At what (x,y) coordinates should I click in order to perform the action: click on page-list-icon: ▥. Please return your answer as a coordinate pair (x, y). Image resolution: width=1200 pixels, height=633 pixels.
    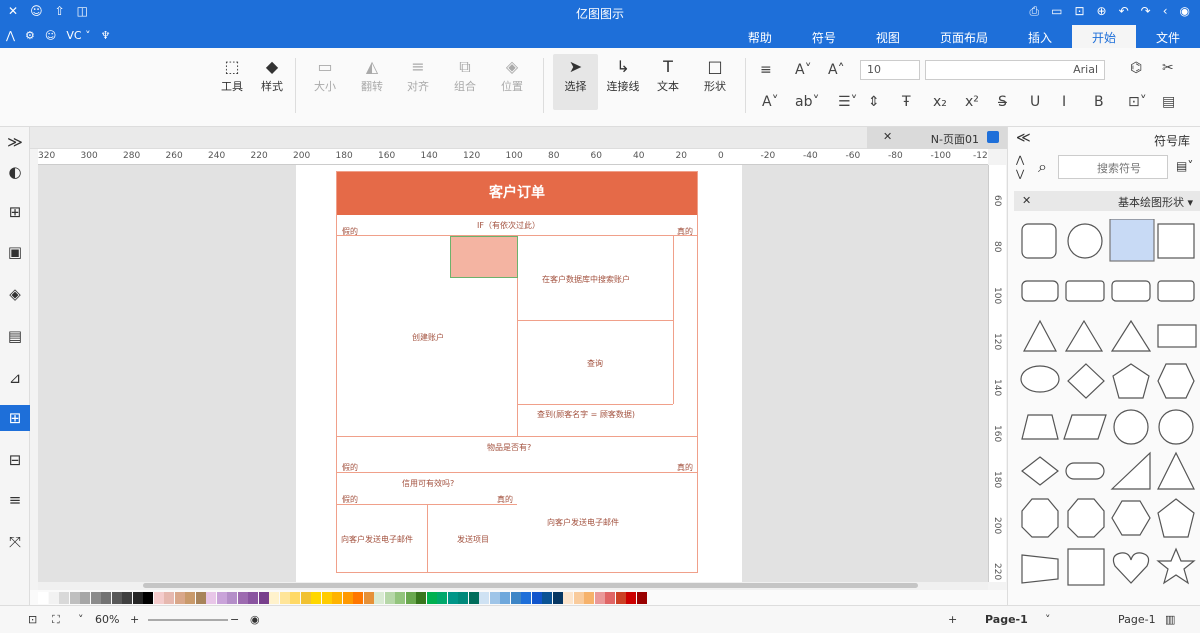
    Looking at the image, I should click on (1170, 619).